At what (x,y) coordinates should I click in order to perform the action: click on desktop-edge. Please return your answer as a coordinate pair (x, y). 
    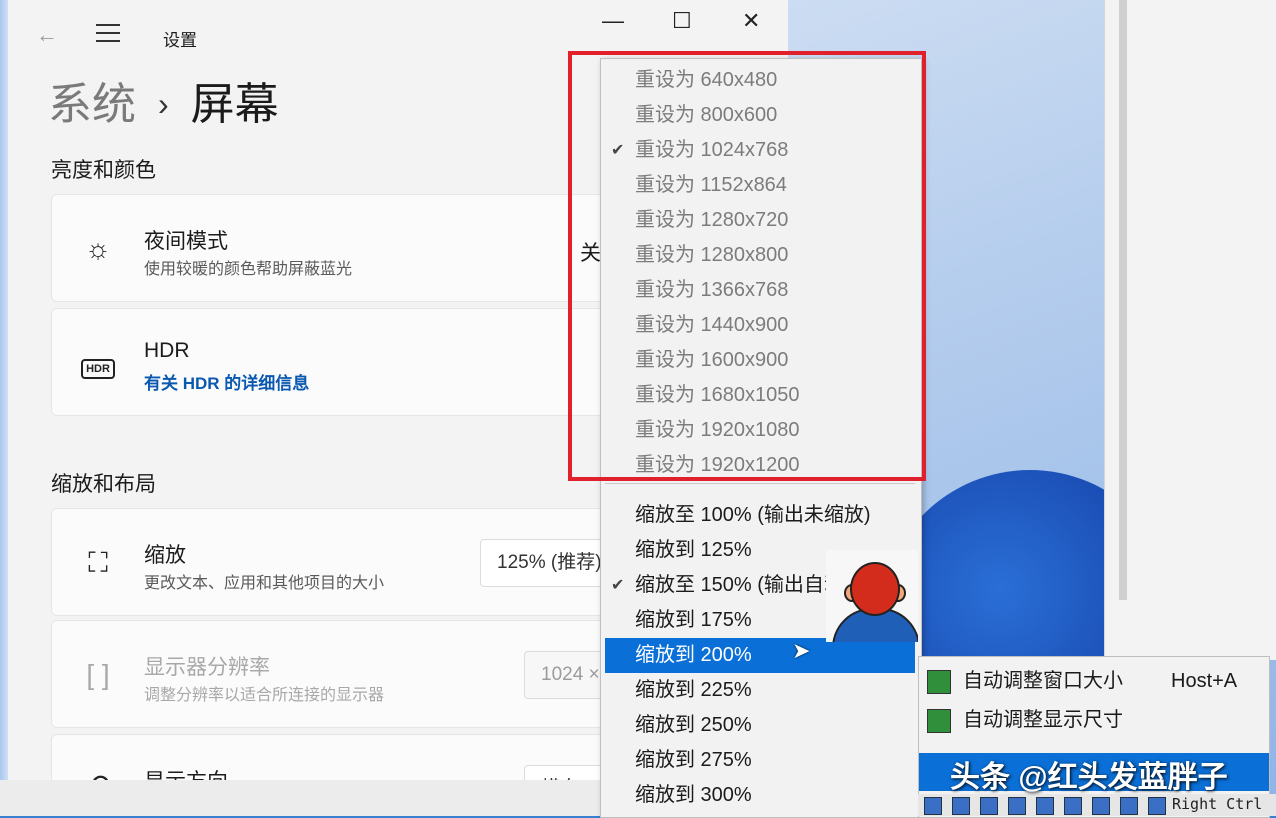
    Looking at the image, I should click on (4, 408).